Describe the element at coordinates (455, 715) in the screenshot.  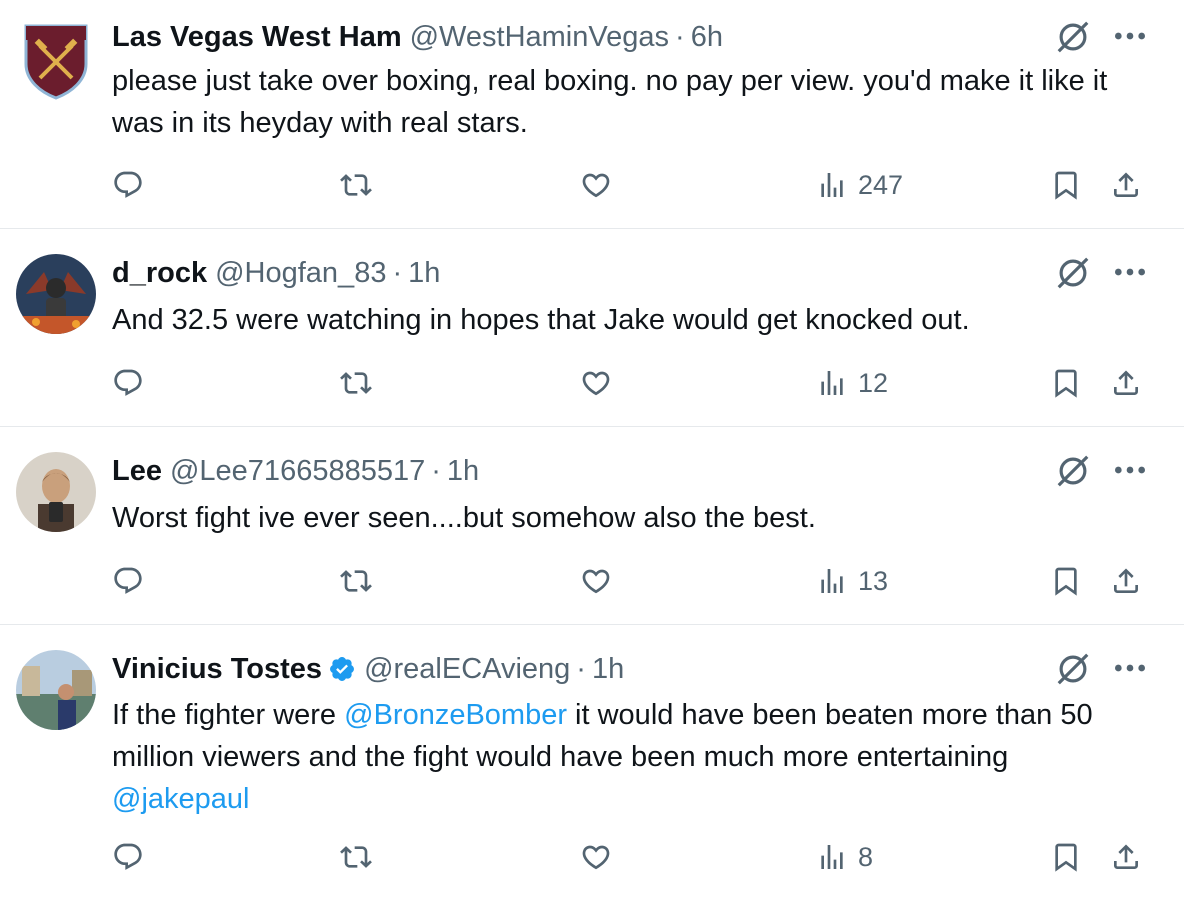
I see `mention-link: @BronzeBomber` at that location.